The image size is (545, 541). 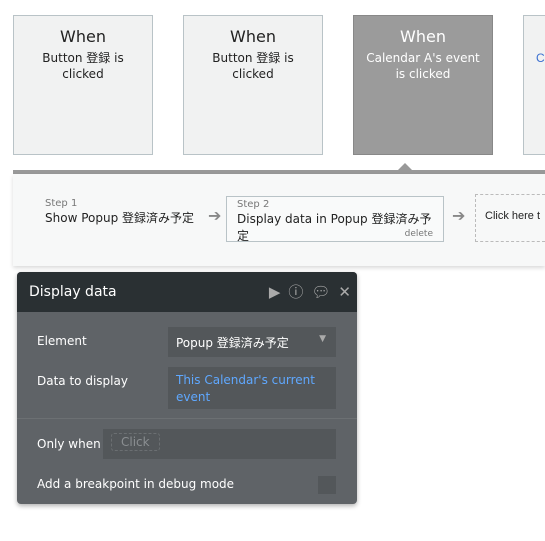 What do you see at coordinates (69, 444) in the screenshot?
I see `only-when-label: Only when` at bounding box center [69, 444].